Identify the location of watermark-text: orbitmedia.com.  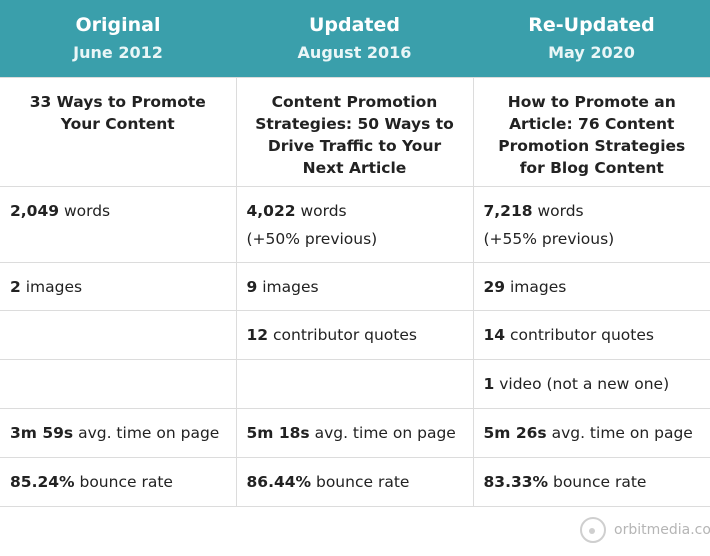
(662, 530).